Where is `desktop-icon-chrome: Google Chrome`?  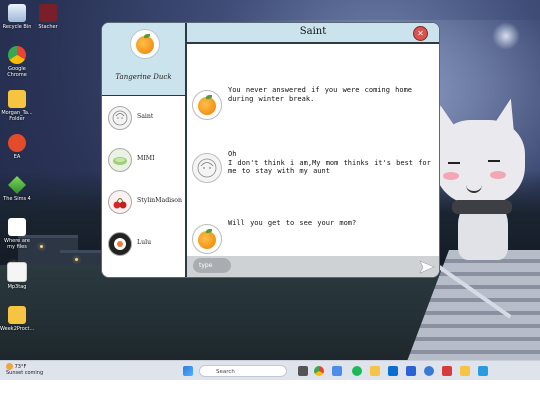
desktop-icon-chrome: Google Chrome is located at coordinates (17, 62).